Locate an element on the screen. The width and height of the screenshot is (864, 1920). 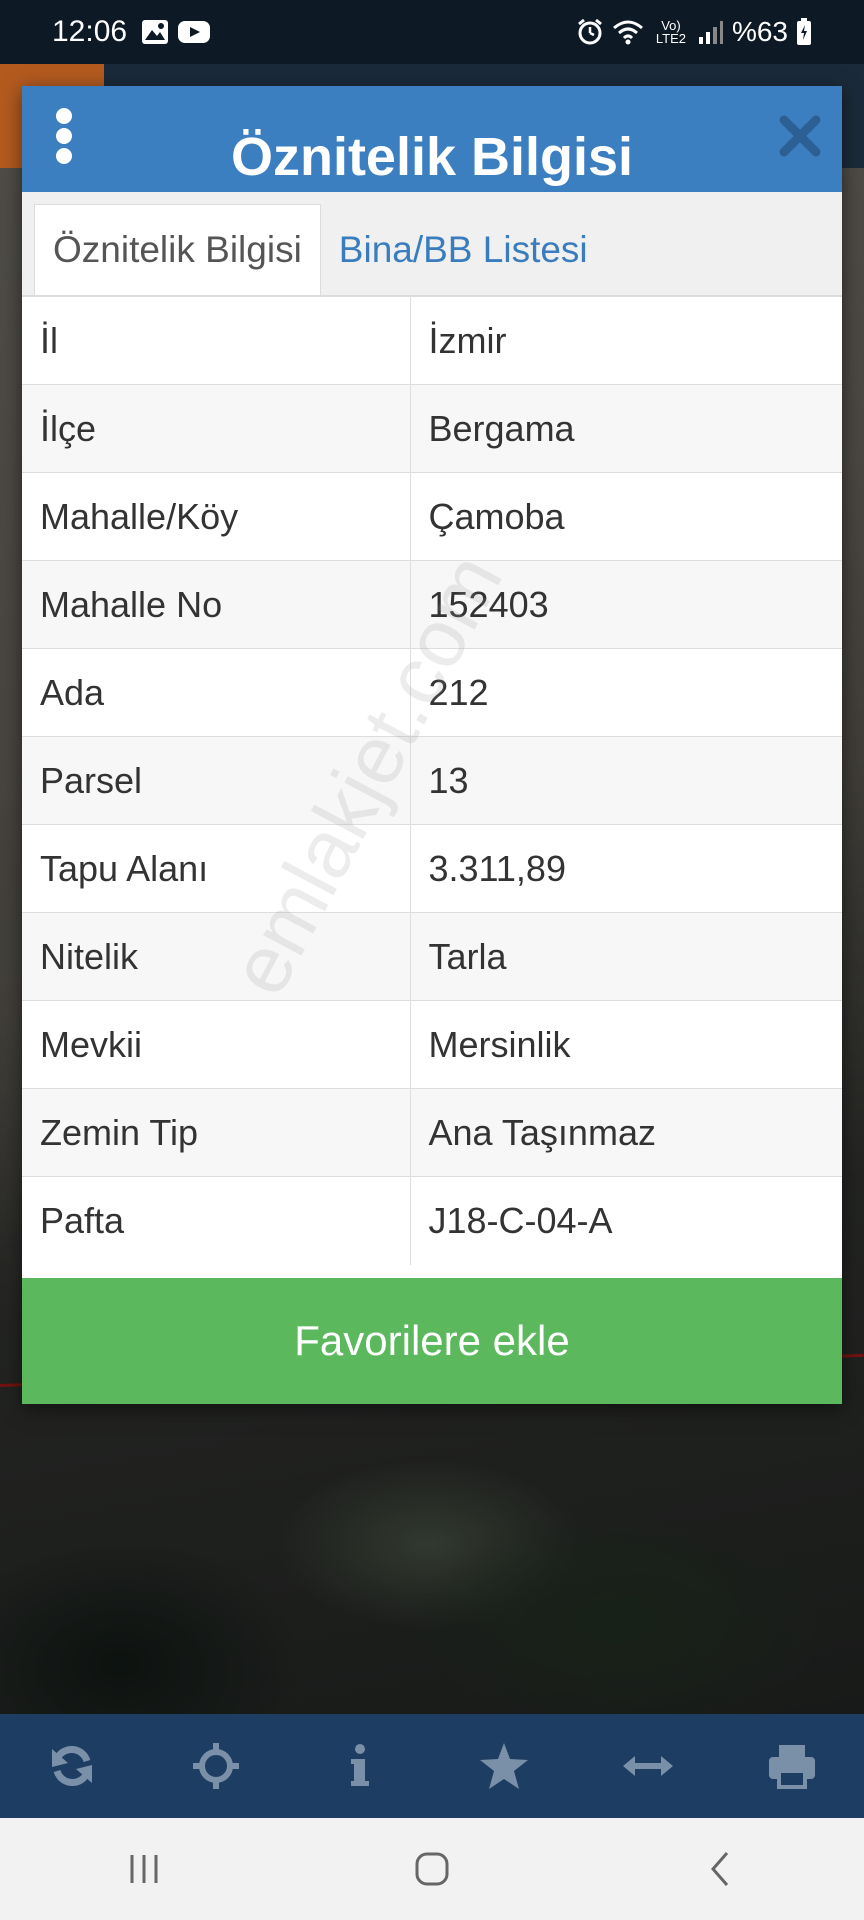
row-value: Mersinlik is located at coordinates (626, 1044).